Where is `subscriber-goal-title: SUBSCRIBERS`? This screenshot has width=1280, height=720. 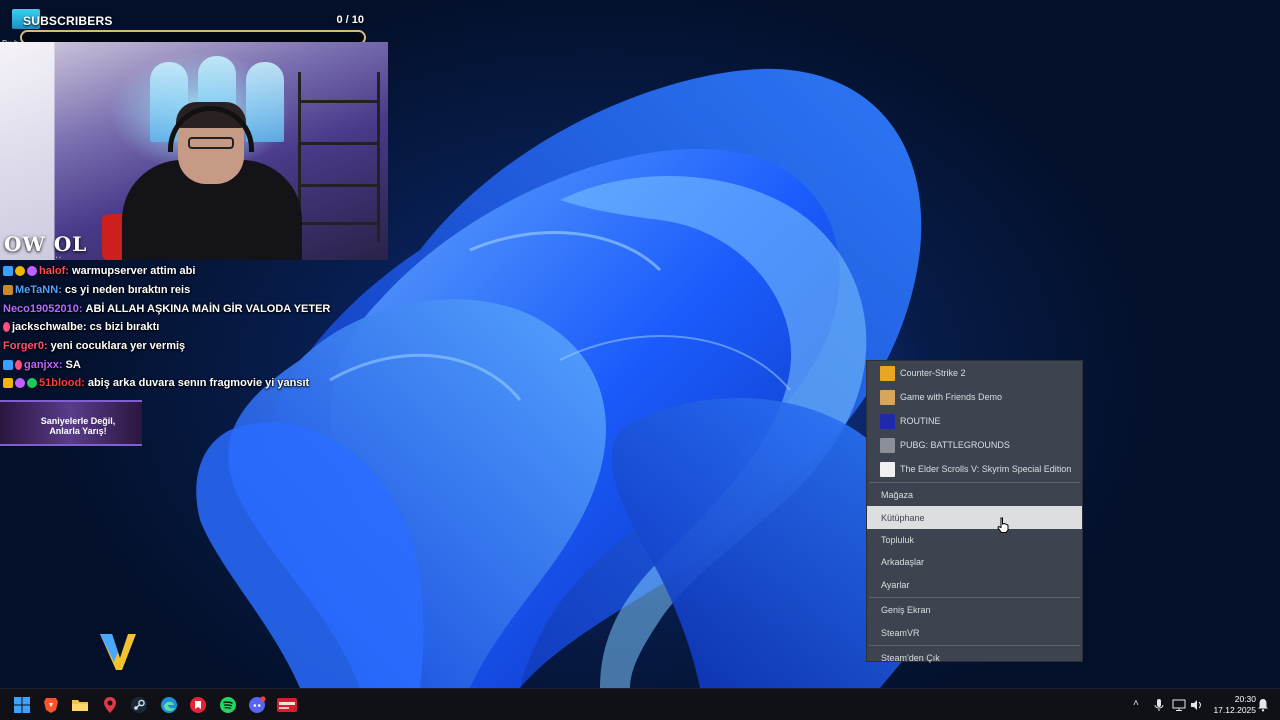
subscriber-goal-title: SUBSCRIBERS is located at coordinates (68, 21).